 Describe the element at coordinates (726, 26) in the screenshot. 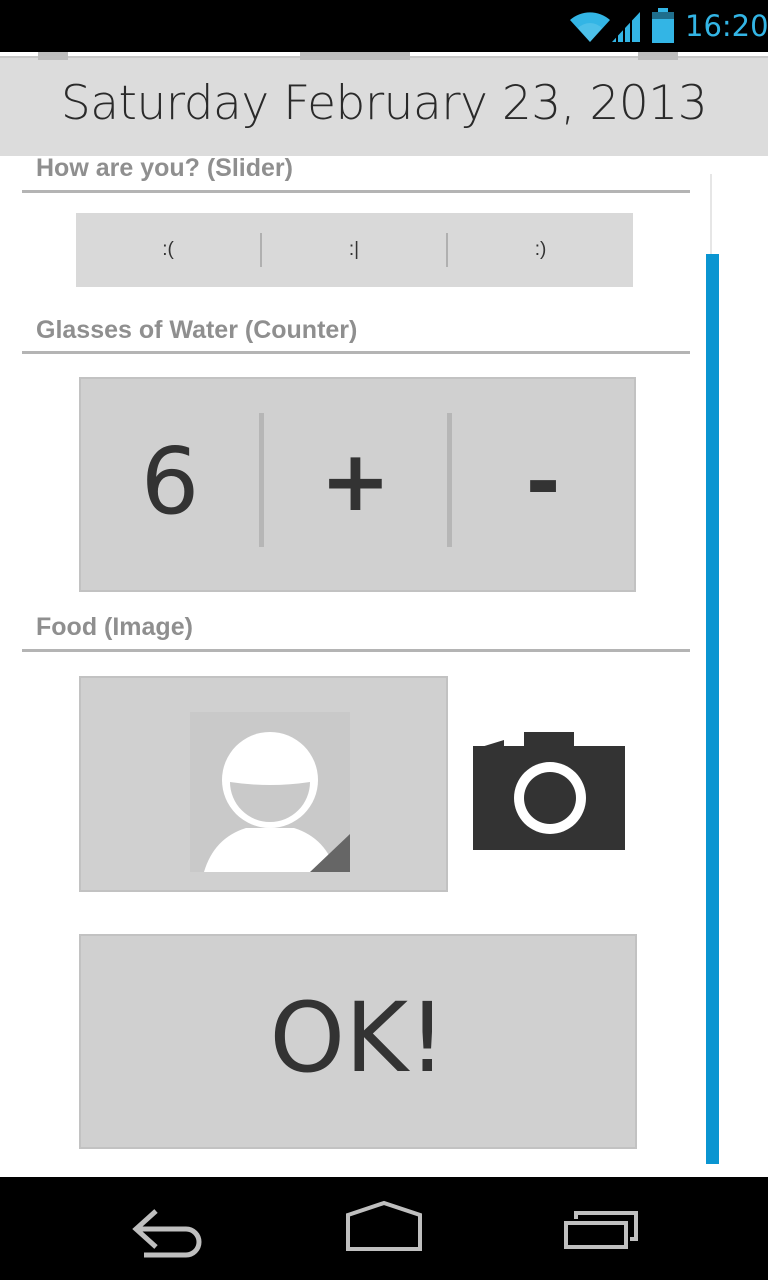

I see `status-clock: 16:20` at that location.